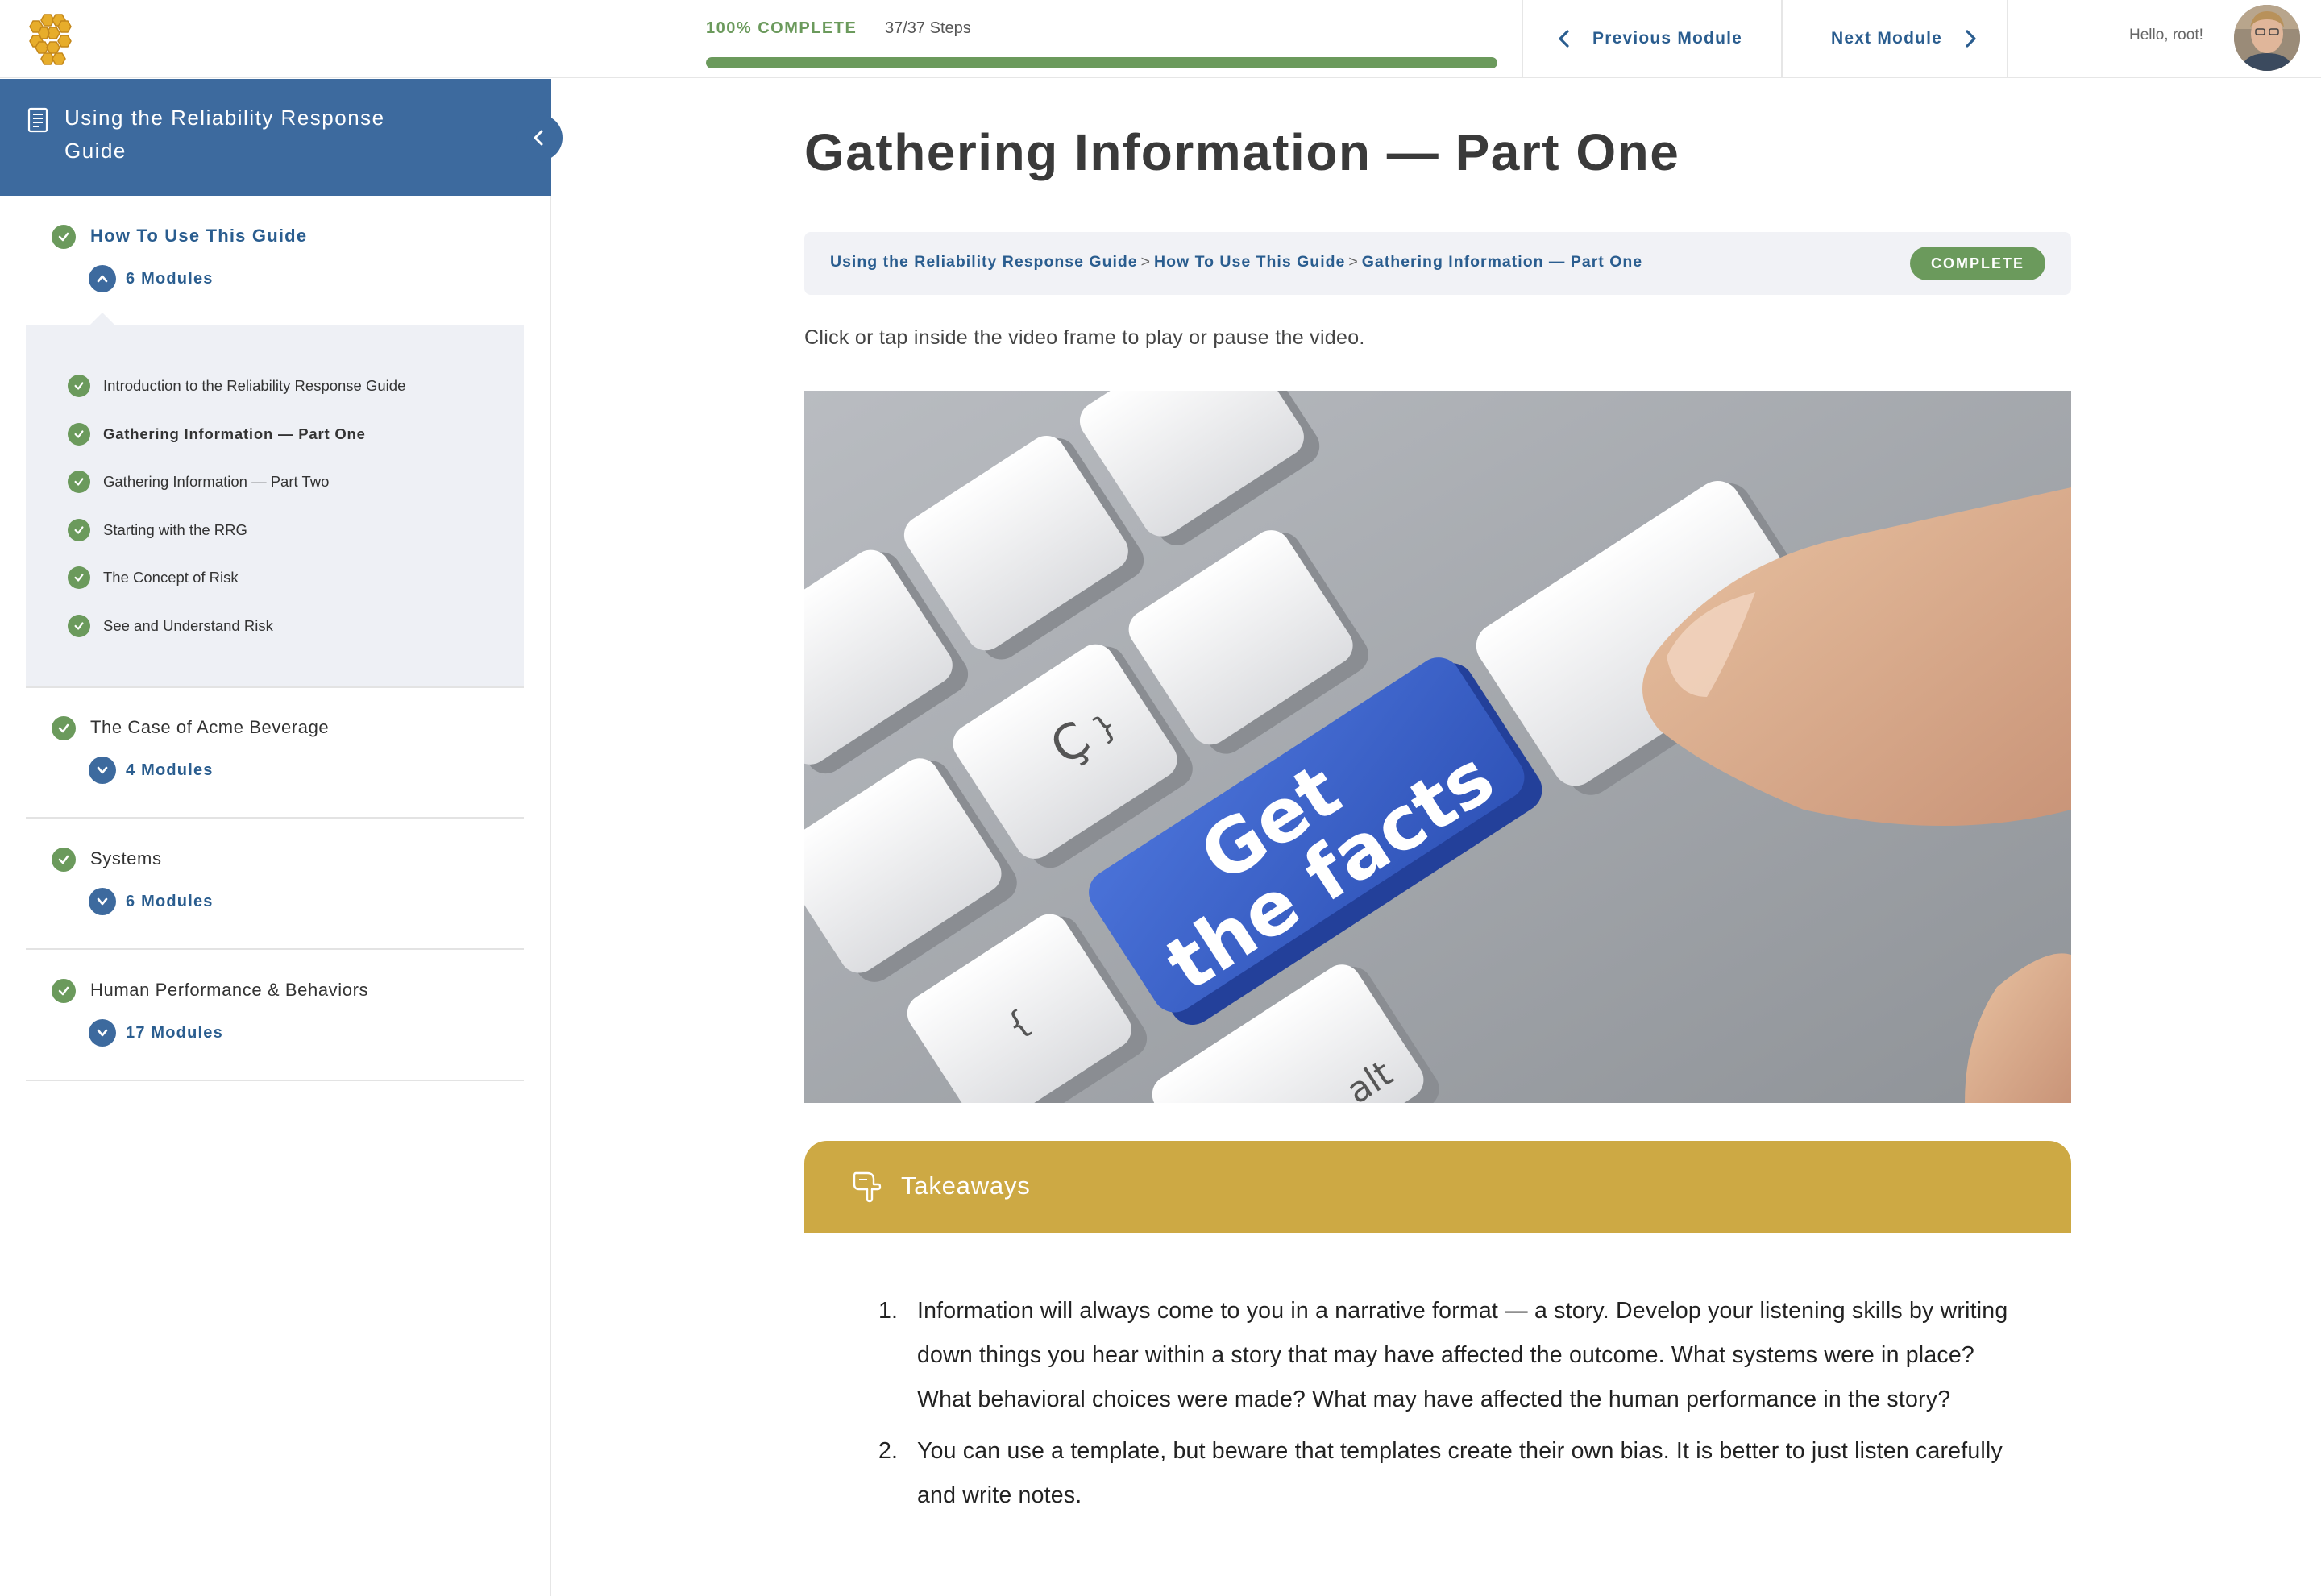 Image resolution: width=2321 pixels, height=1596 pixels. What do you see at coordinates (1667, 38) in the screenshot?
I see `previous-module-label: Previous Module` at bounding box center [1667, 38].